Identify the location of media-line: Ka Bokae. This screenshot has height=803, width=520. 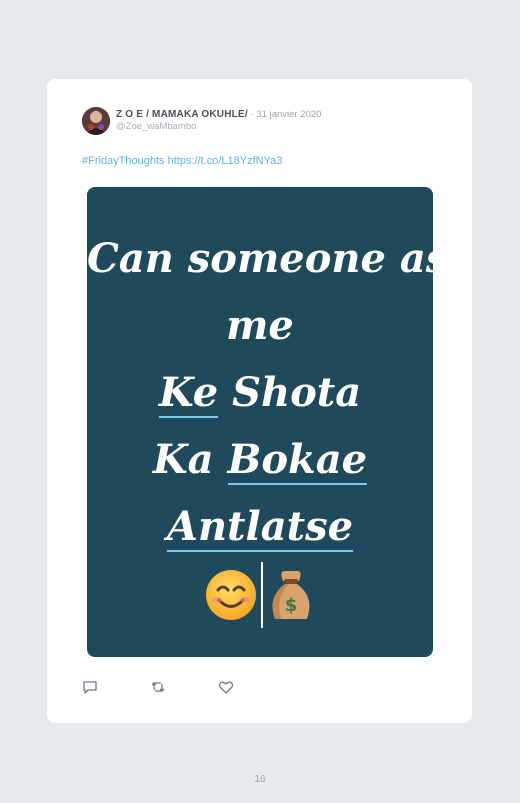
(260, 459).